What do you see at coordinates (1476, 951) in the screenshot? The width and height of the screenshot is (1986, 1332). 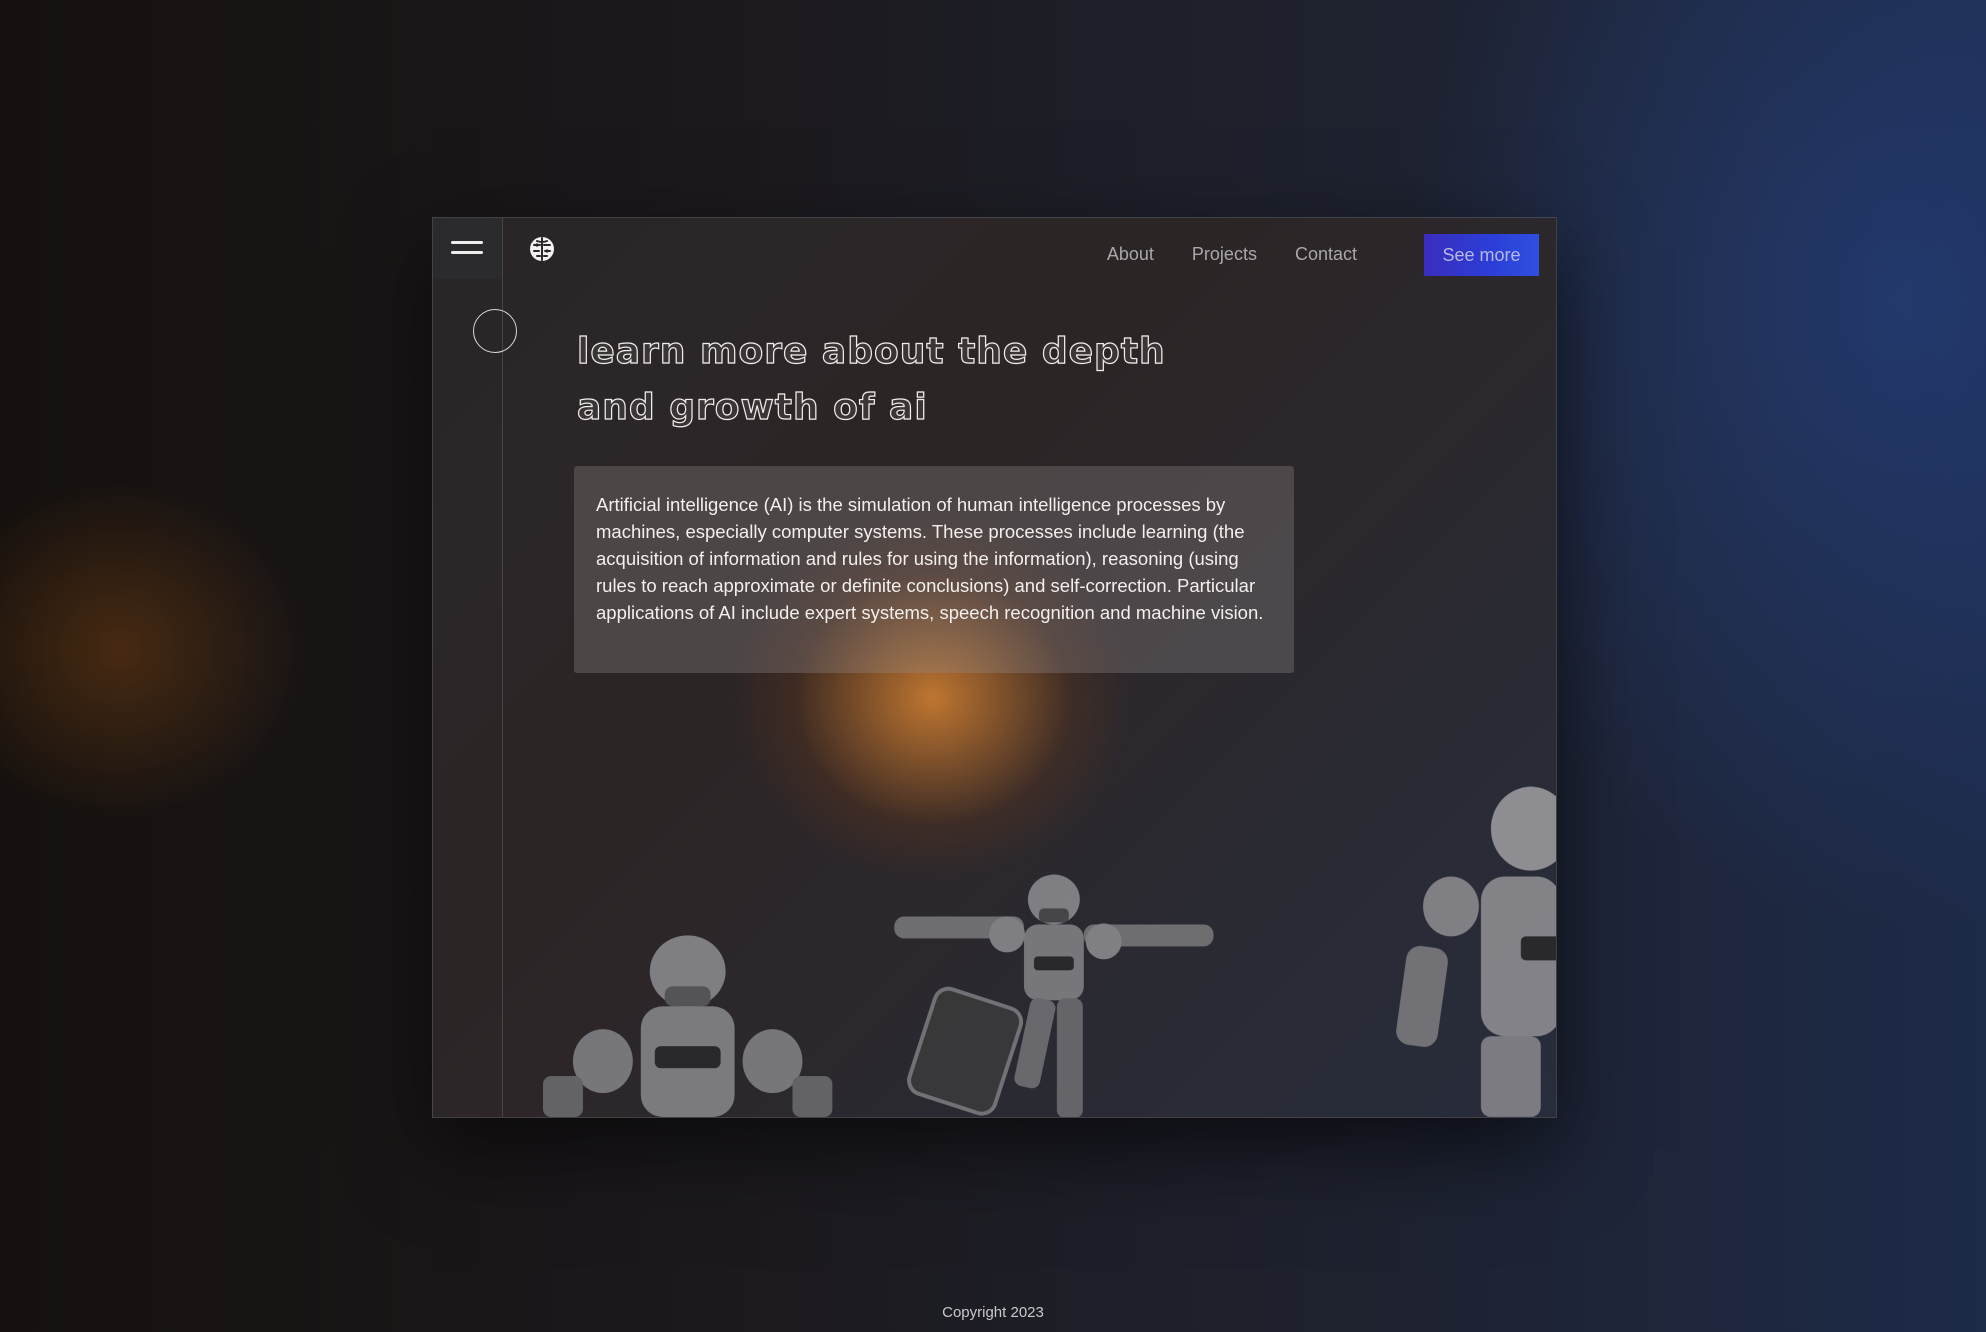 I see `robot-right` at bounding box center [1476, 951].